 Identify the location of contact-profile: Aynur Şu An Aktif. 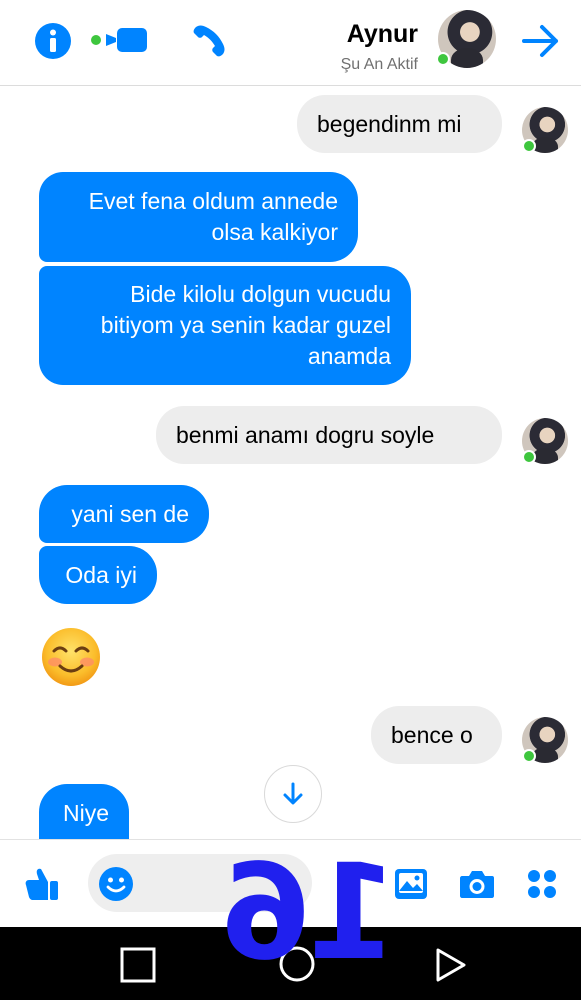
(400, 43).